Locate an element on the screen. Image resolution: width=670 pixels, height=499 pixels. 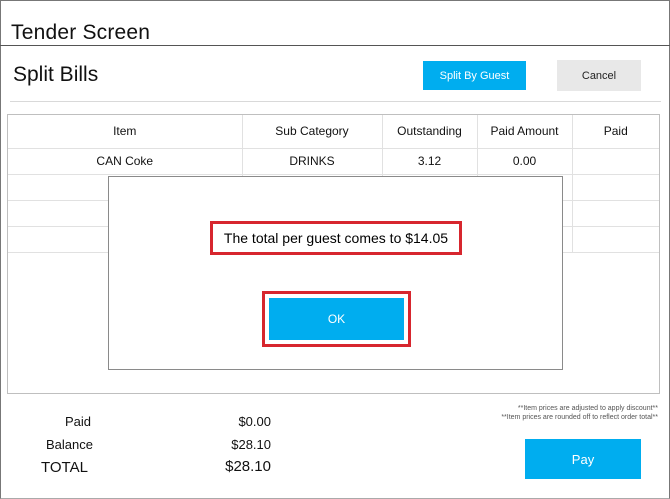
column-header-item: Item is located at coordinates (125, 132).